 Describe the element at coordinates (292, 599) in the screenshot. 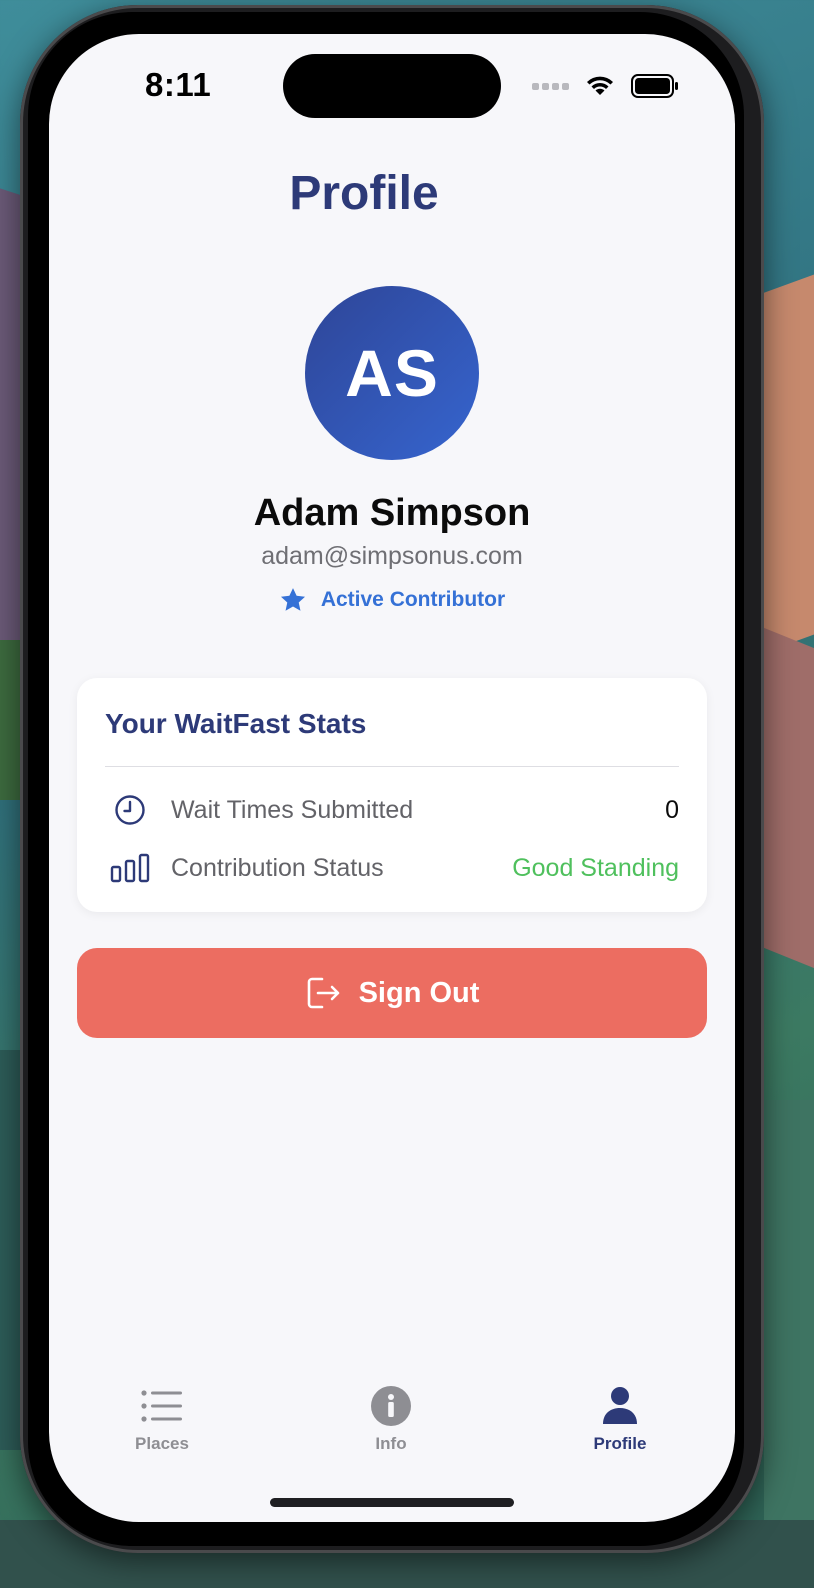

I see `star-icon` at that location.